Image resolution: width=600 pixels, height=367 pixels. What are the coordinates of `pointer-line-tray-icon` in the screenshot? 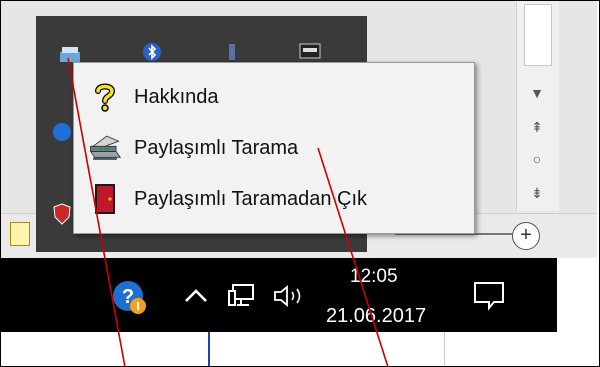 It's located at (96, 212).